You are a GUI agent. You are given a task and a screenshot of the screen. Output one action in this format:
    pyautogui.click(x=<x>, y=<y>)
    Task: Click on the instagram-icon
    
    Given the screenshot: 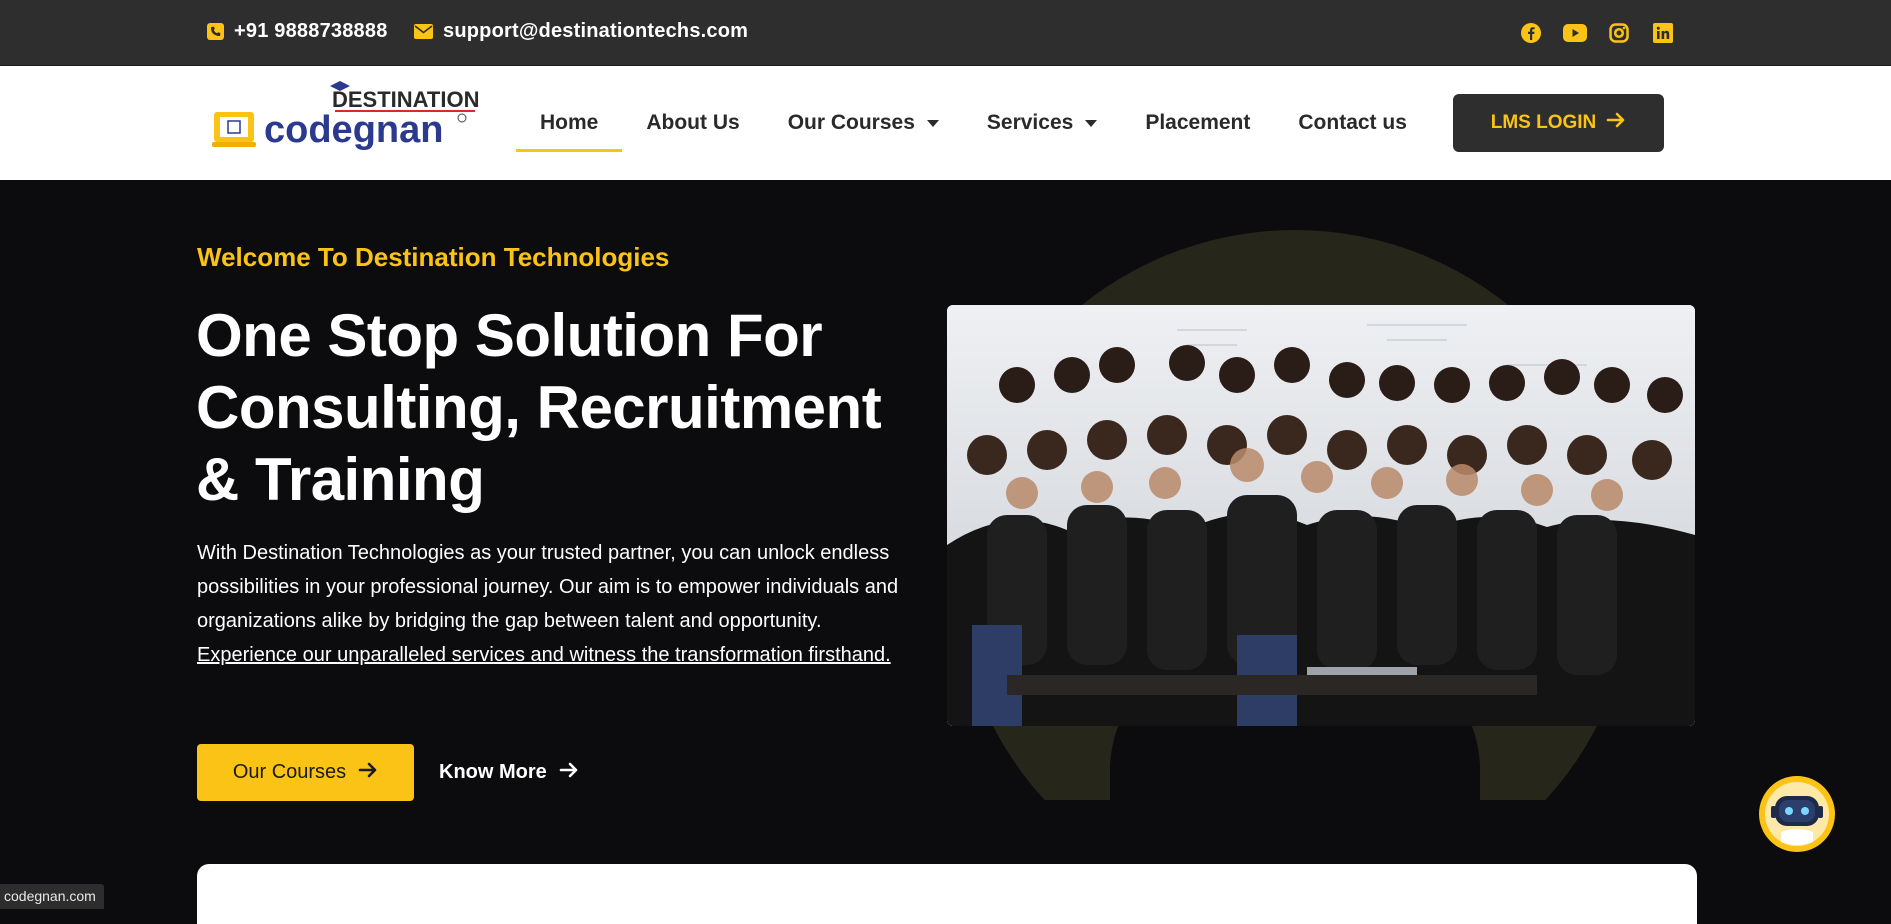 What is the action you would take?
    pyautogui.click(x=1619, y=33)
    